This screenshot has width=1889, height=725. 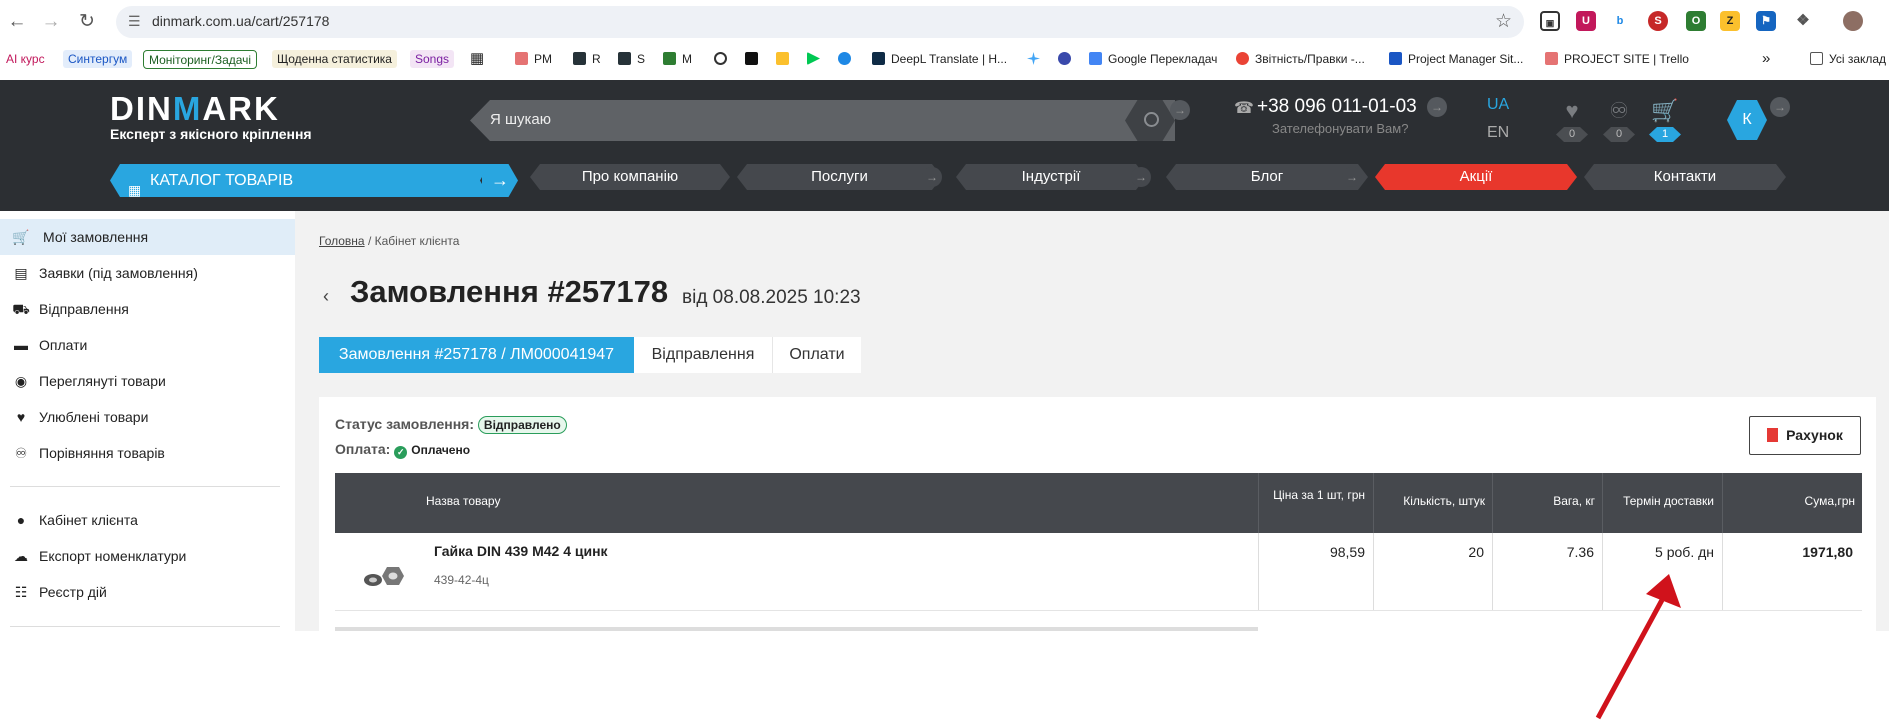 I want to click on compare-icon: ♾, so click(x=1619, y=111).